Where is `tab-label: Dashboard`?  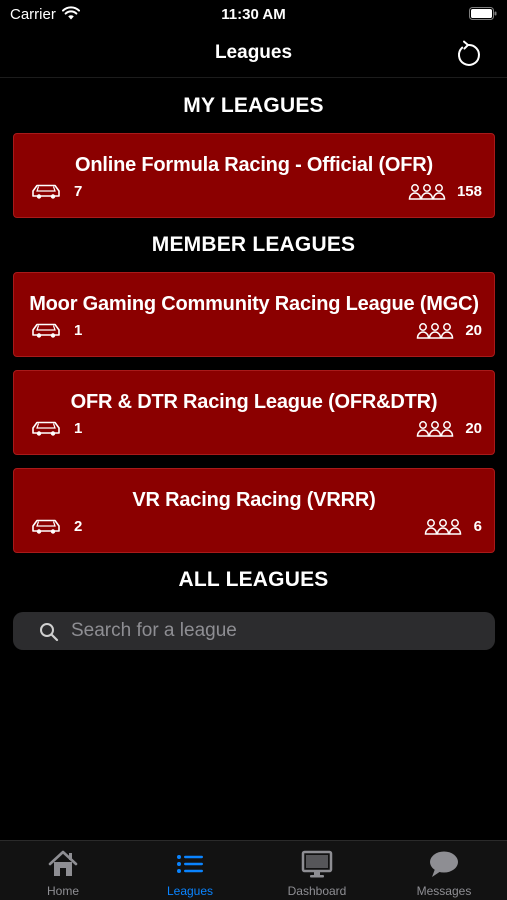 tab-label: Dashboard is located at coordinates (317, 891).